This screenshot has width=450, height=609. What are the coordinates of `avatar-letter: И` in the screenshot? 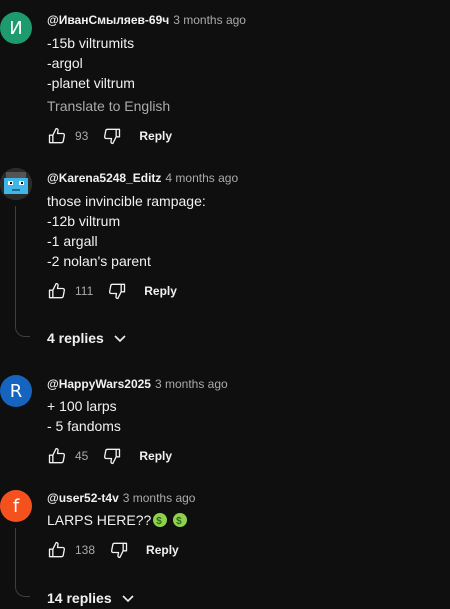 It's located at (16, 28).